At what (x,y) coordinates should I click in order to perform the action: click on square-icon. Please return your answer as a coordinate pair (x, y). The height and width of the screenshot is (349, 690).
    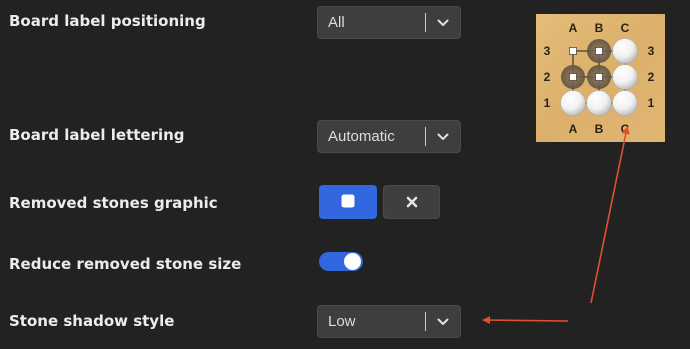
    Looking at the image, I should click on (348, 202).